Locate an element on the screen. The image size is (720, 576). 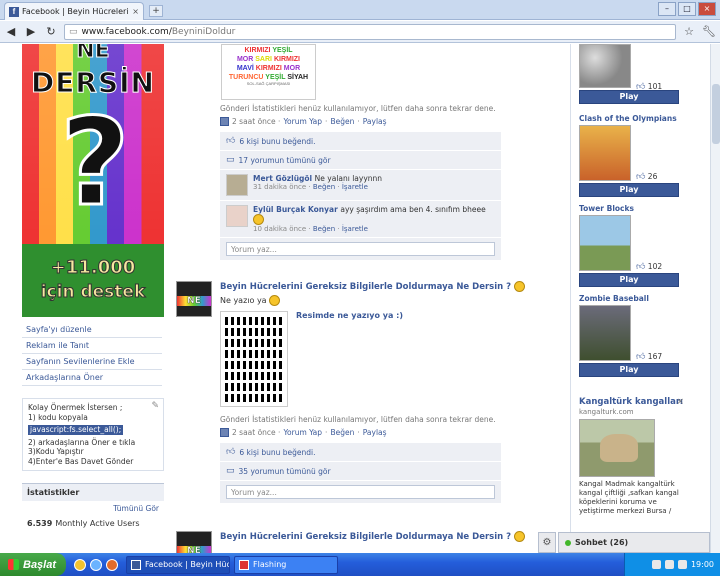
game-likes: 167 is located at coordinates (655, 356).